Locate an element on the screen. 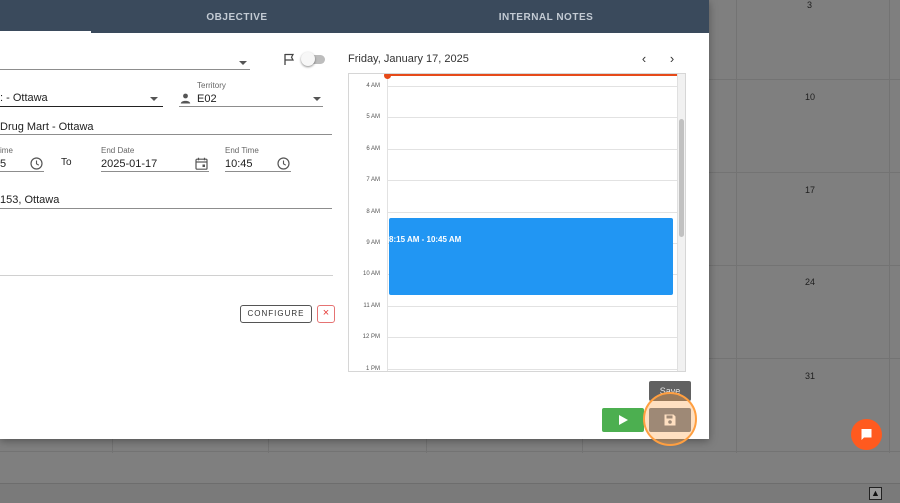  day-view-scrollbar is located at coordinates (681, 222).